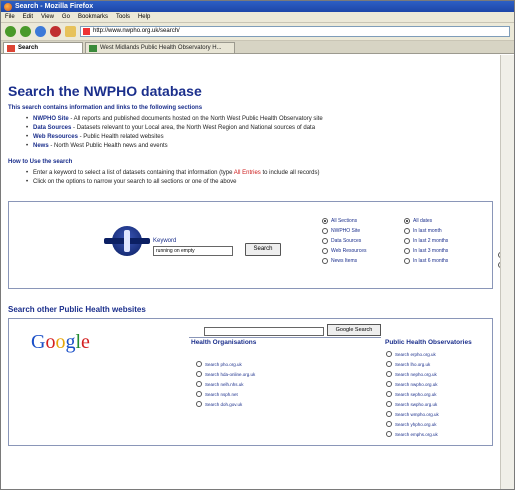 The height and width of the screenshot is (490, 515). I want to click on list-item: Search nsph.net, so click(225, 394).